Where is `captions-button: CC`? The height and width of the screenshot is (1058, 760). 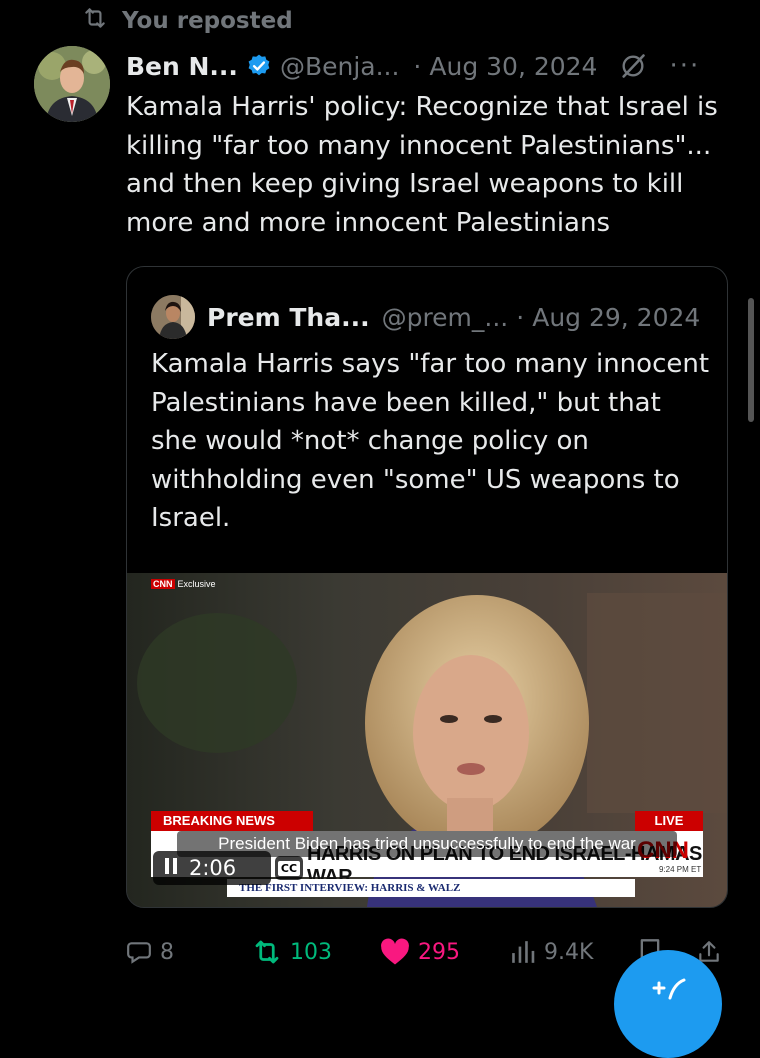 captions-button: CC is located at coordinates (289, 868).